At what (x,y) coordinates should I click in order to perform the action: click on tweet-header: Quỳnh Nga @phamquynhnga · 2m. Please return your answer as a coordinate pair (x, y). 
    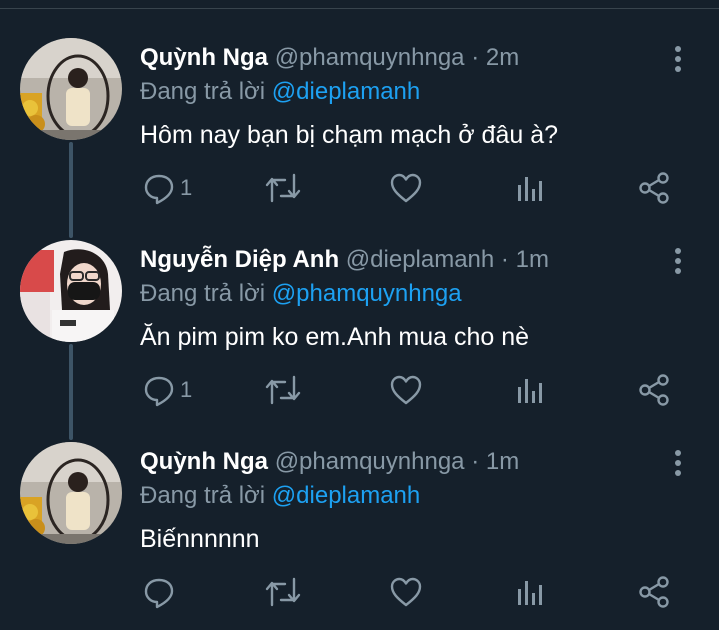
    Looking at the image, I should click on (329, 58).